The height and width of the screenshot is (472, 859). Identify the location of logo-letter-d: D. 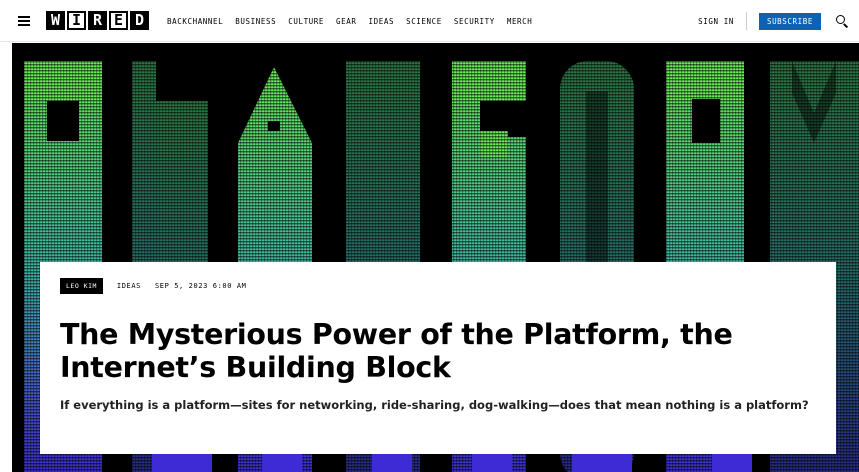
(139, 20).